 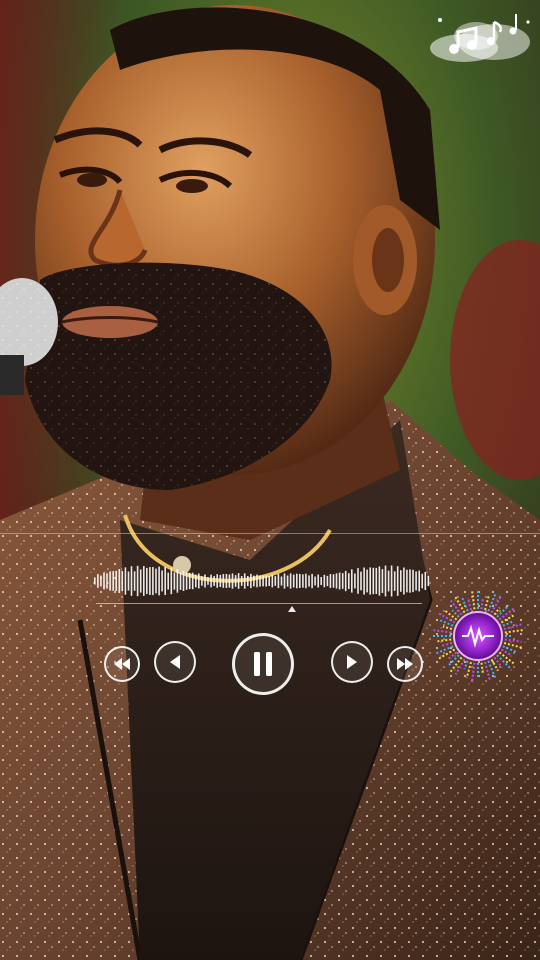 What do you see at coordinates (405, 664) in the screenshot?
I see `fast-forward-button` at bounding box center [405, 664].